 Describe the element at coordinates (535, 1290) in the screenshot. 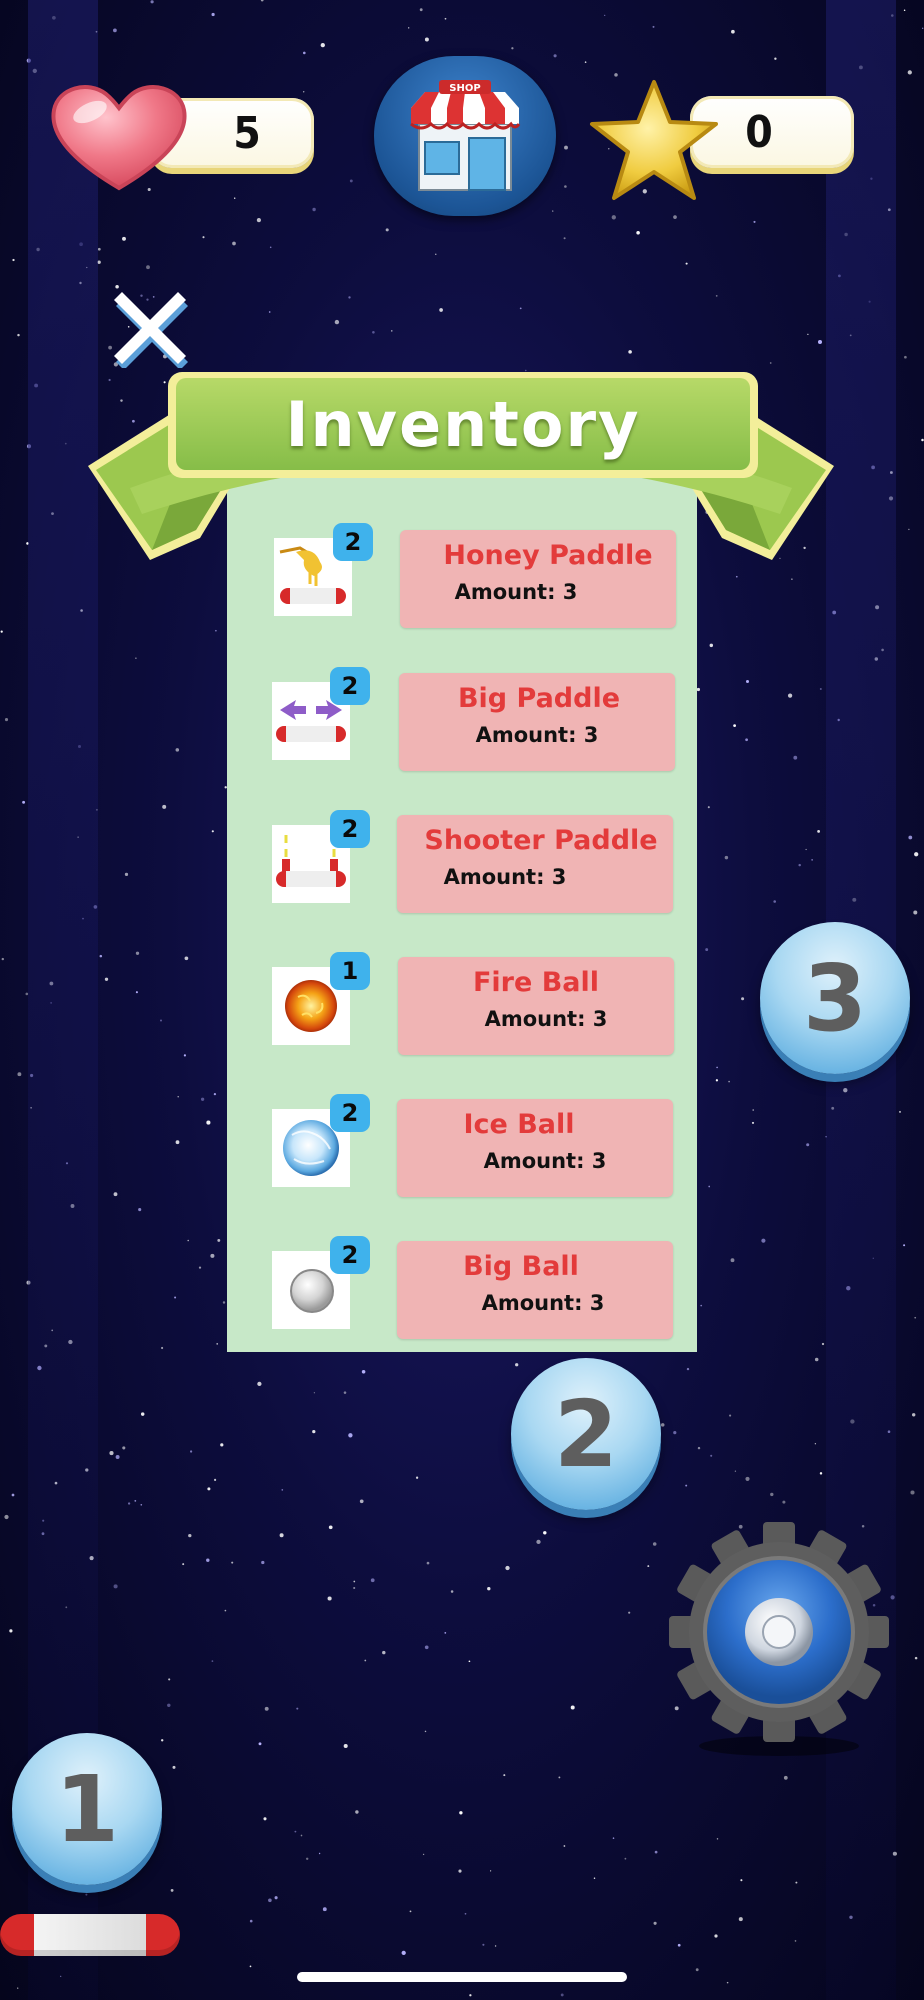

I see `big-ball-card: Big Ball Amount: 3` at that location.